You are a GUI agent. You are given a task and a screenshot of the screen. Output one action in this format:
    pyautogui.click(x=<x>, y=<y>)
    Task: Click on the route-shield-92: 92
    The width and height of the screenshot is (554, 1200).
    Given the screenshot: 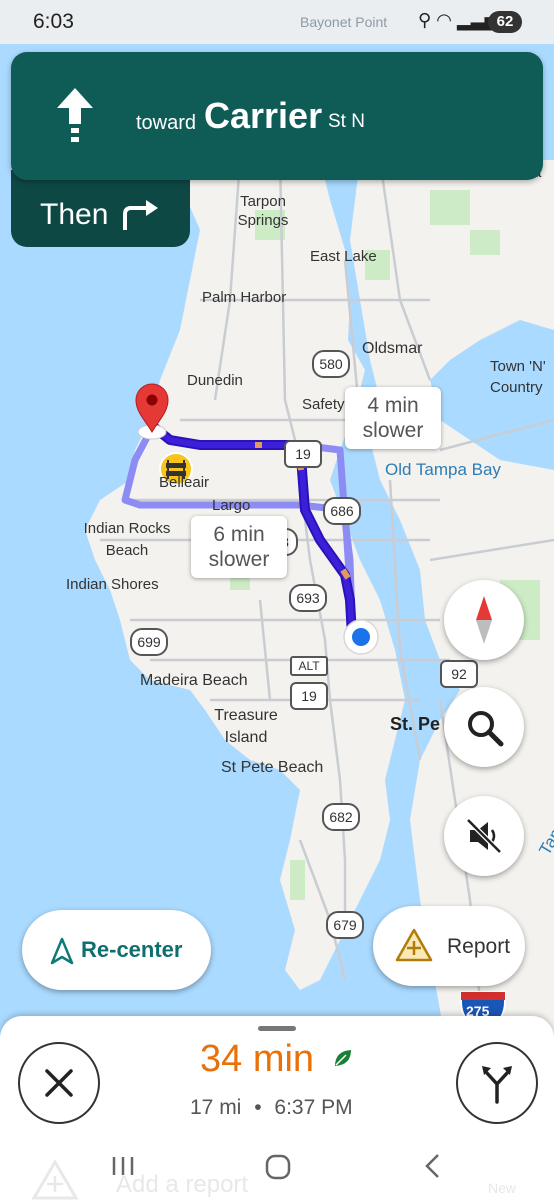 What is the action you would take?
    pyautogui.click(x=459, y=674)
    